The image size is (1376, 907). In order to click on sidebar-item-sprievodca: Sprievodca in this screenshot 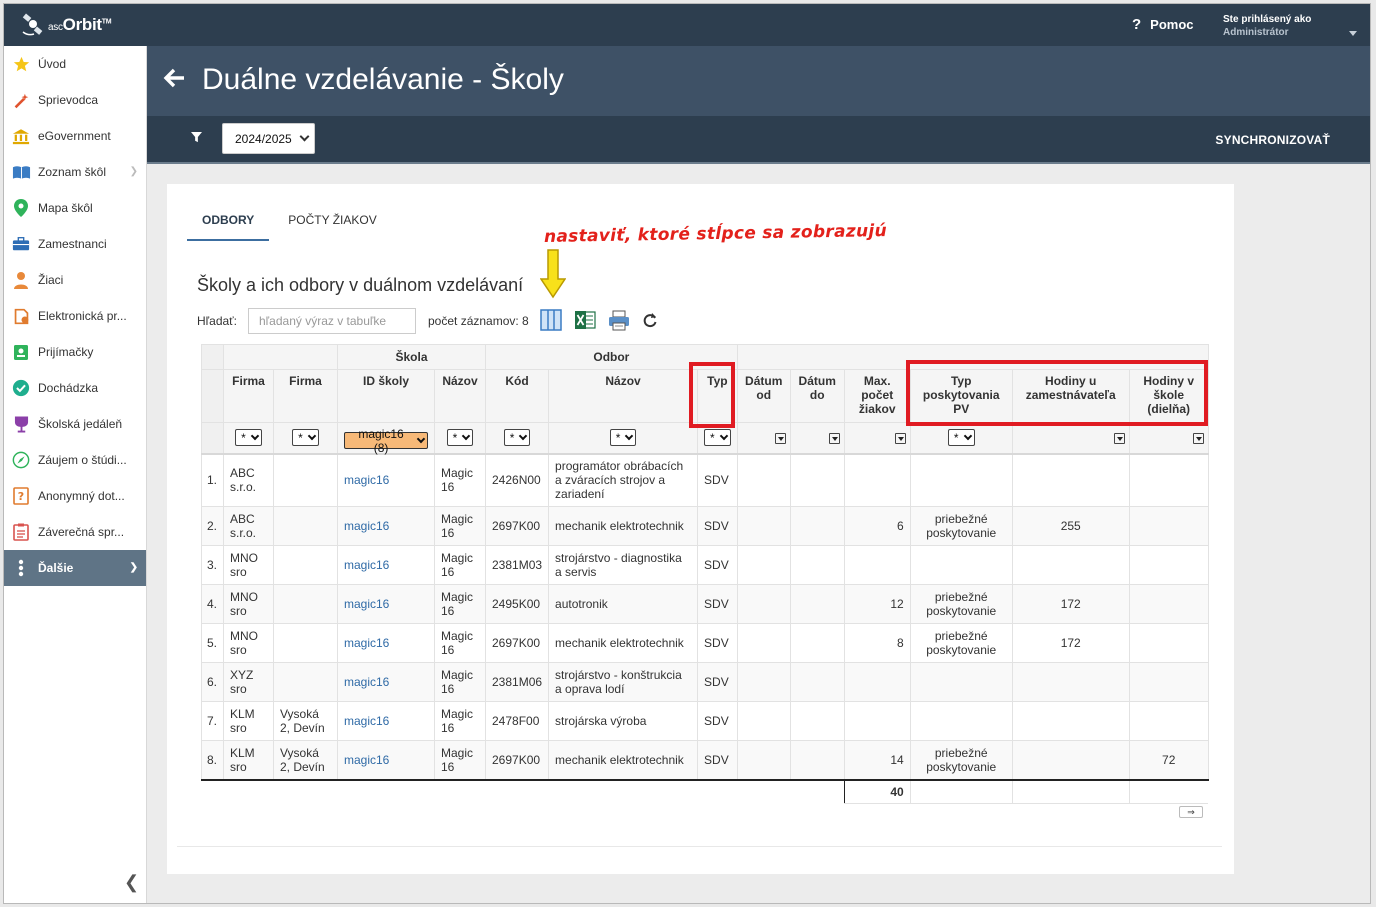, I will do `click(75, 100)`.